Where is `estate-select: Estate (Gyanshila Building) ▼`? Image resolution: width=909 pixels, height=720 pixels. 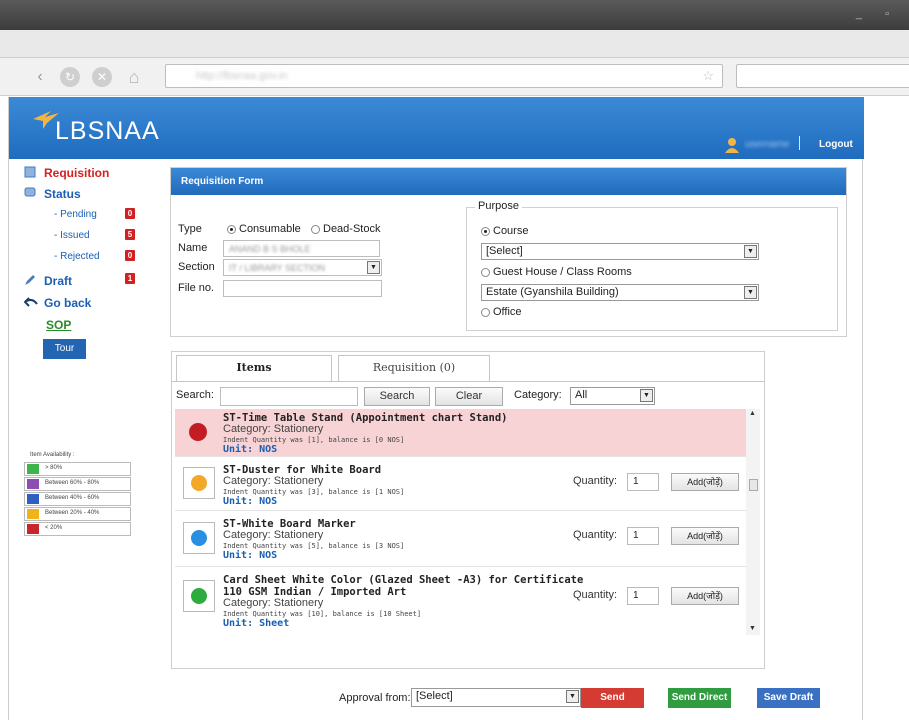 estate-select: Estate (Gyanshila Building) ▼ is located at coordinates (620, 292).